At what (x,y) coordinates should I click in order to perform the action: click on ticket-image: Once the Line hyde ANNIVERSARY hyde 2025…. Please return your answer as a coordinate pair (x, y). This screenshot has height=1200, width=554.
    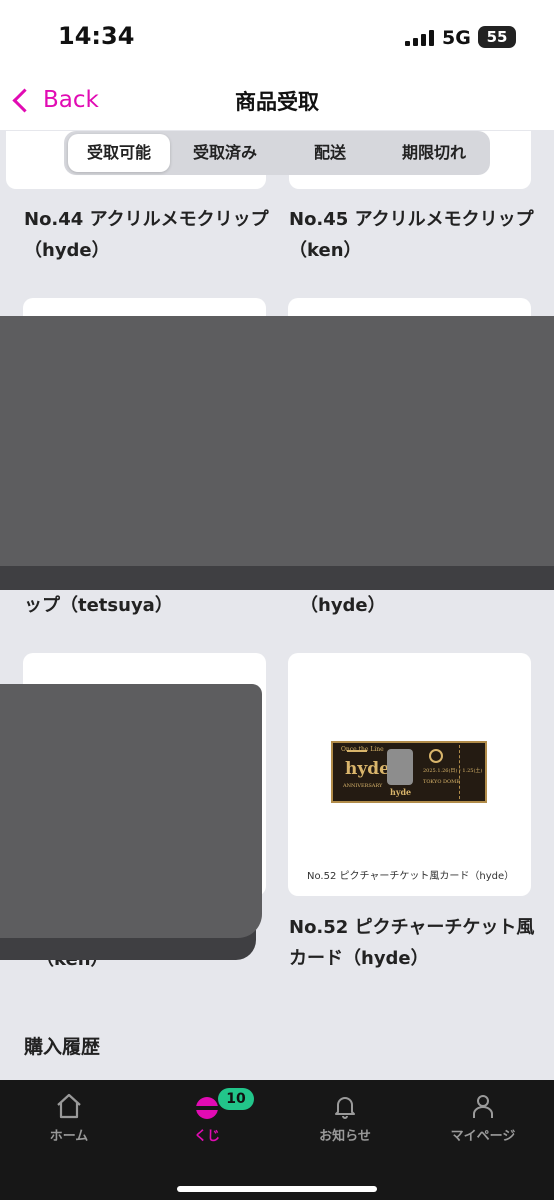
    Looking at the image, I should click on (409, 772).